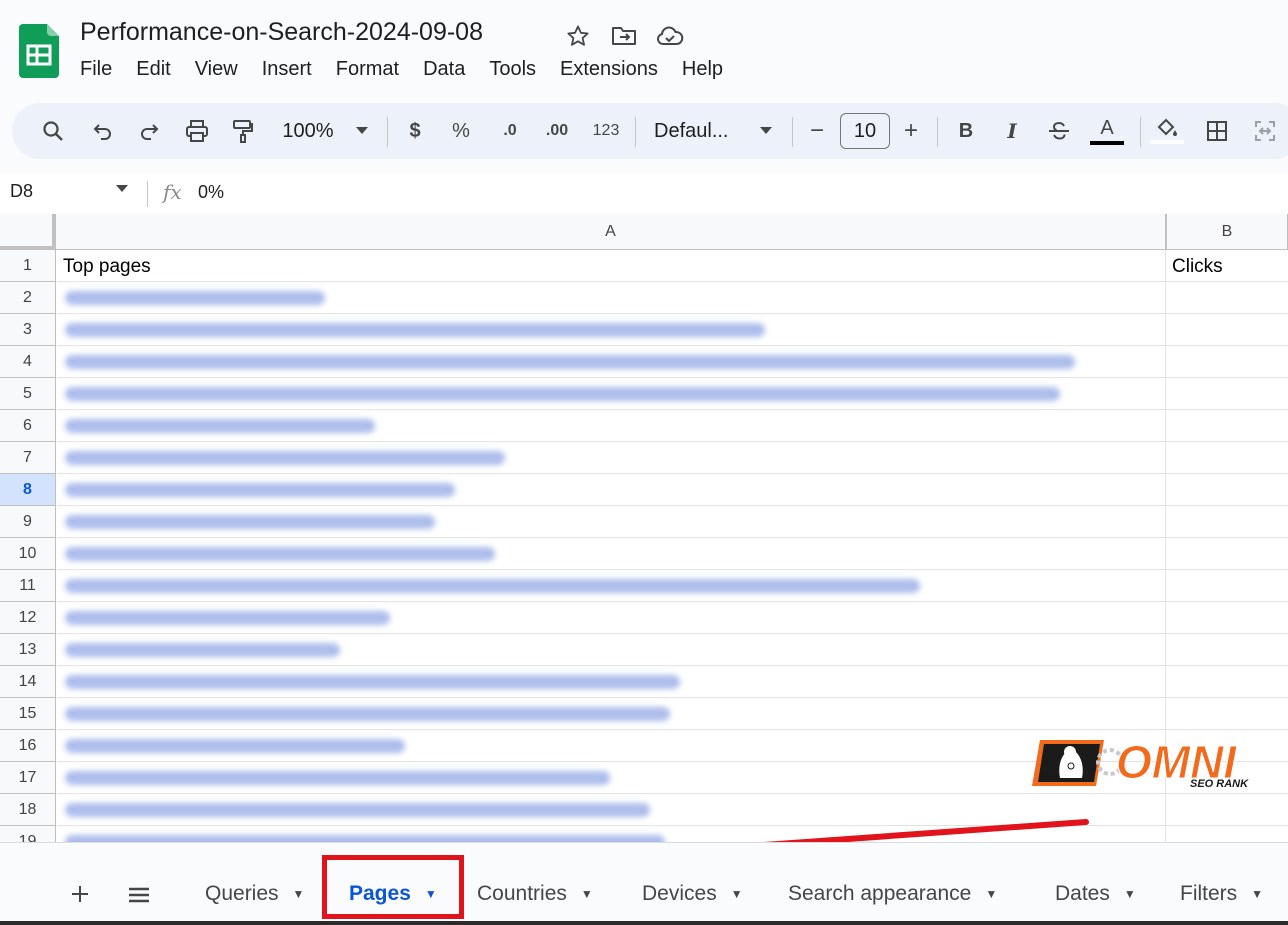 The image size is (1288, 925). Describe the element at coordinates (362, 131) in the screenshot. I see `zoom-caret-icon` at that location.